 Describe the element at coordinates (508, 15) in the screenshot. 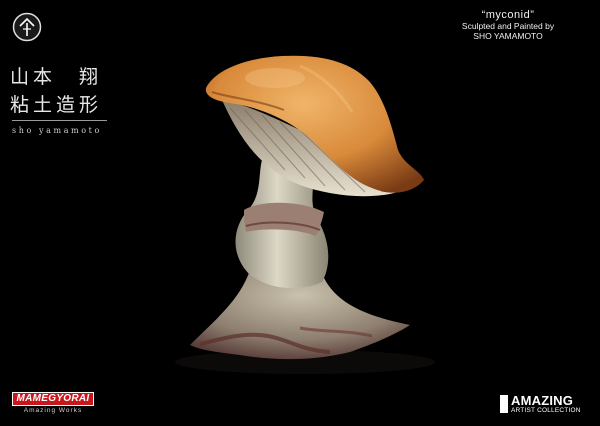

I see `work-title: “myconid”` at that location.